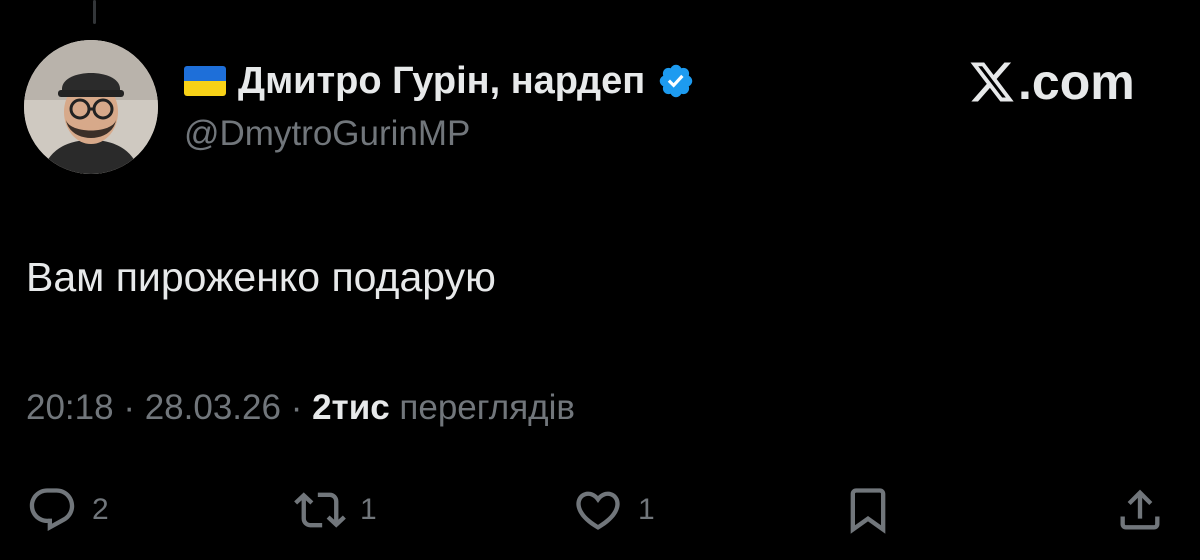  Describe the element at coordinates (368, 509) in the screenshot. I see `retweet-count: 1` at that location.